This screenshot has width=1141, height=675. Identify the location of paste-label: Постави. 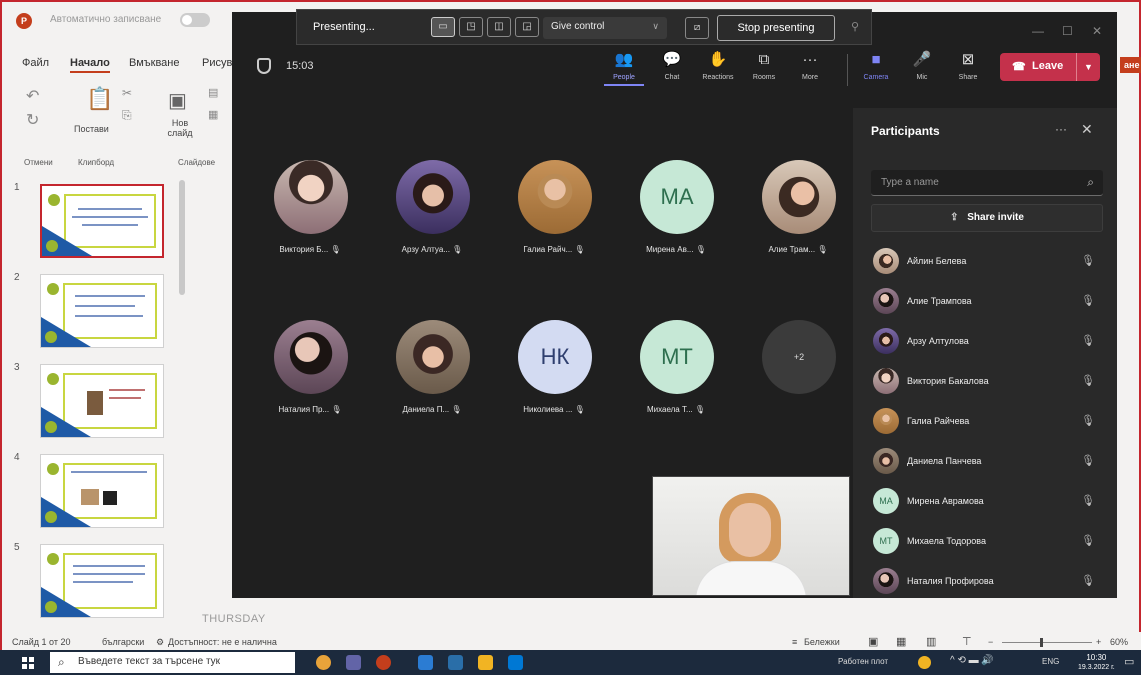
(91, 129).